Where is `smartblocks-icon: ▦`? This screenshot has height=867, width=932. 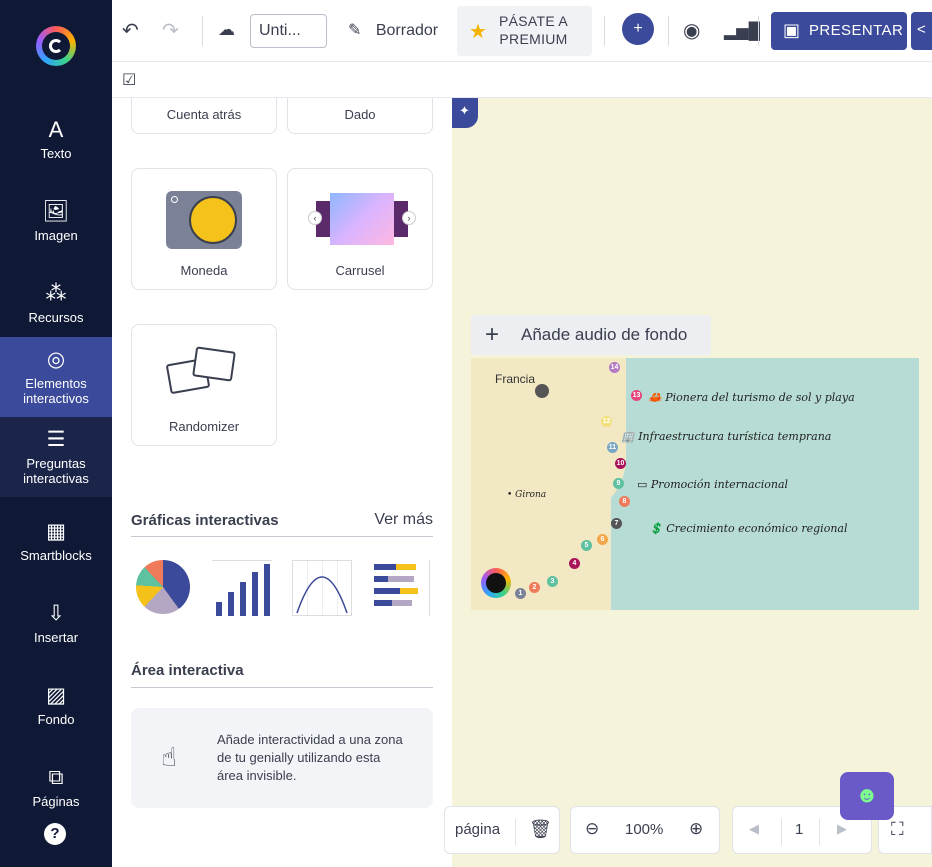
smartblocks-icon: ▦ is located at coordinates (56, 531).